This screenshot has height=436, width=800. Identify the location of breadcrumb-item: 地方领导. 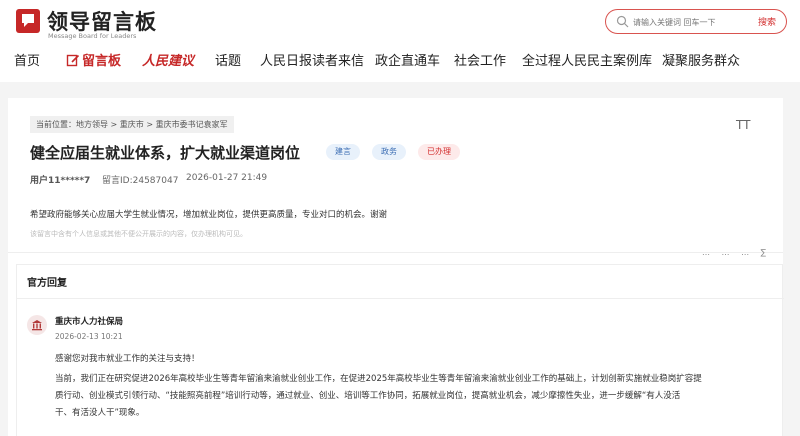
(92, 124).